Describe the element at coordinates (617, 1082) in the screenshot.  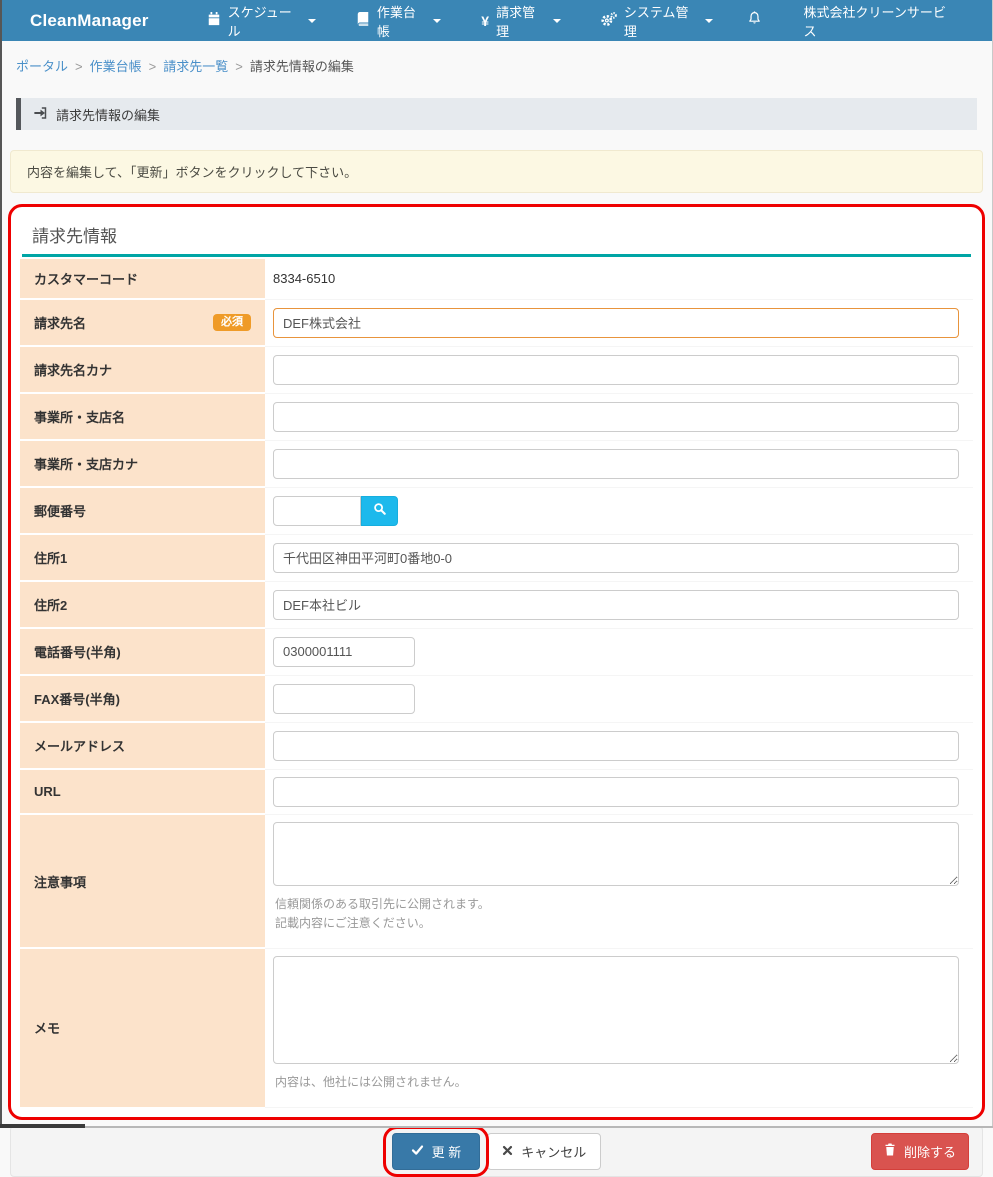
I see `memo-hint: 内容は、他社には公開されません。` at that location.